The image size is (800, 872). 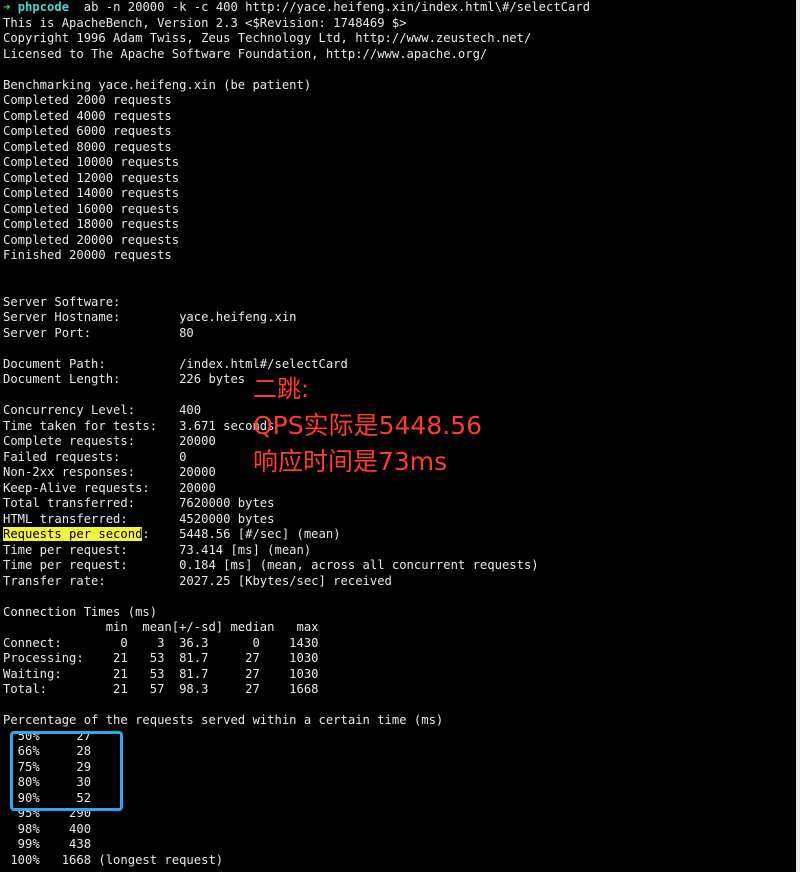 I want to click on output-line: Completed 12000 requests, so click(x=91, y=177).